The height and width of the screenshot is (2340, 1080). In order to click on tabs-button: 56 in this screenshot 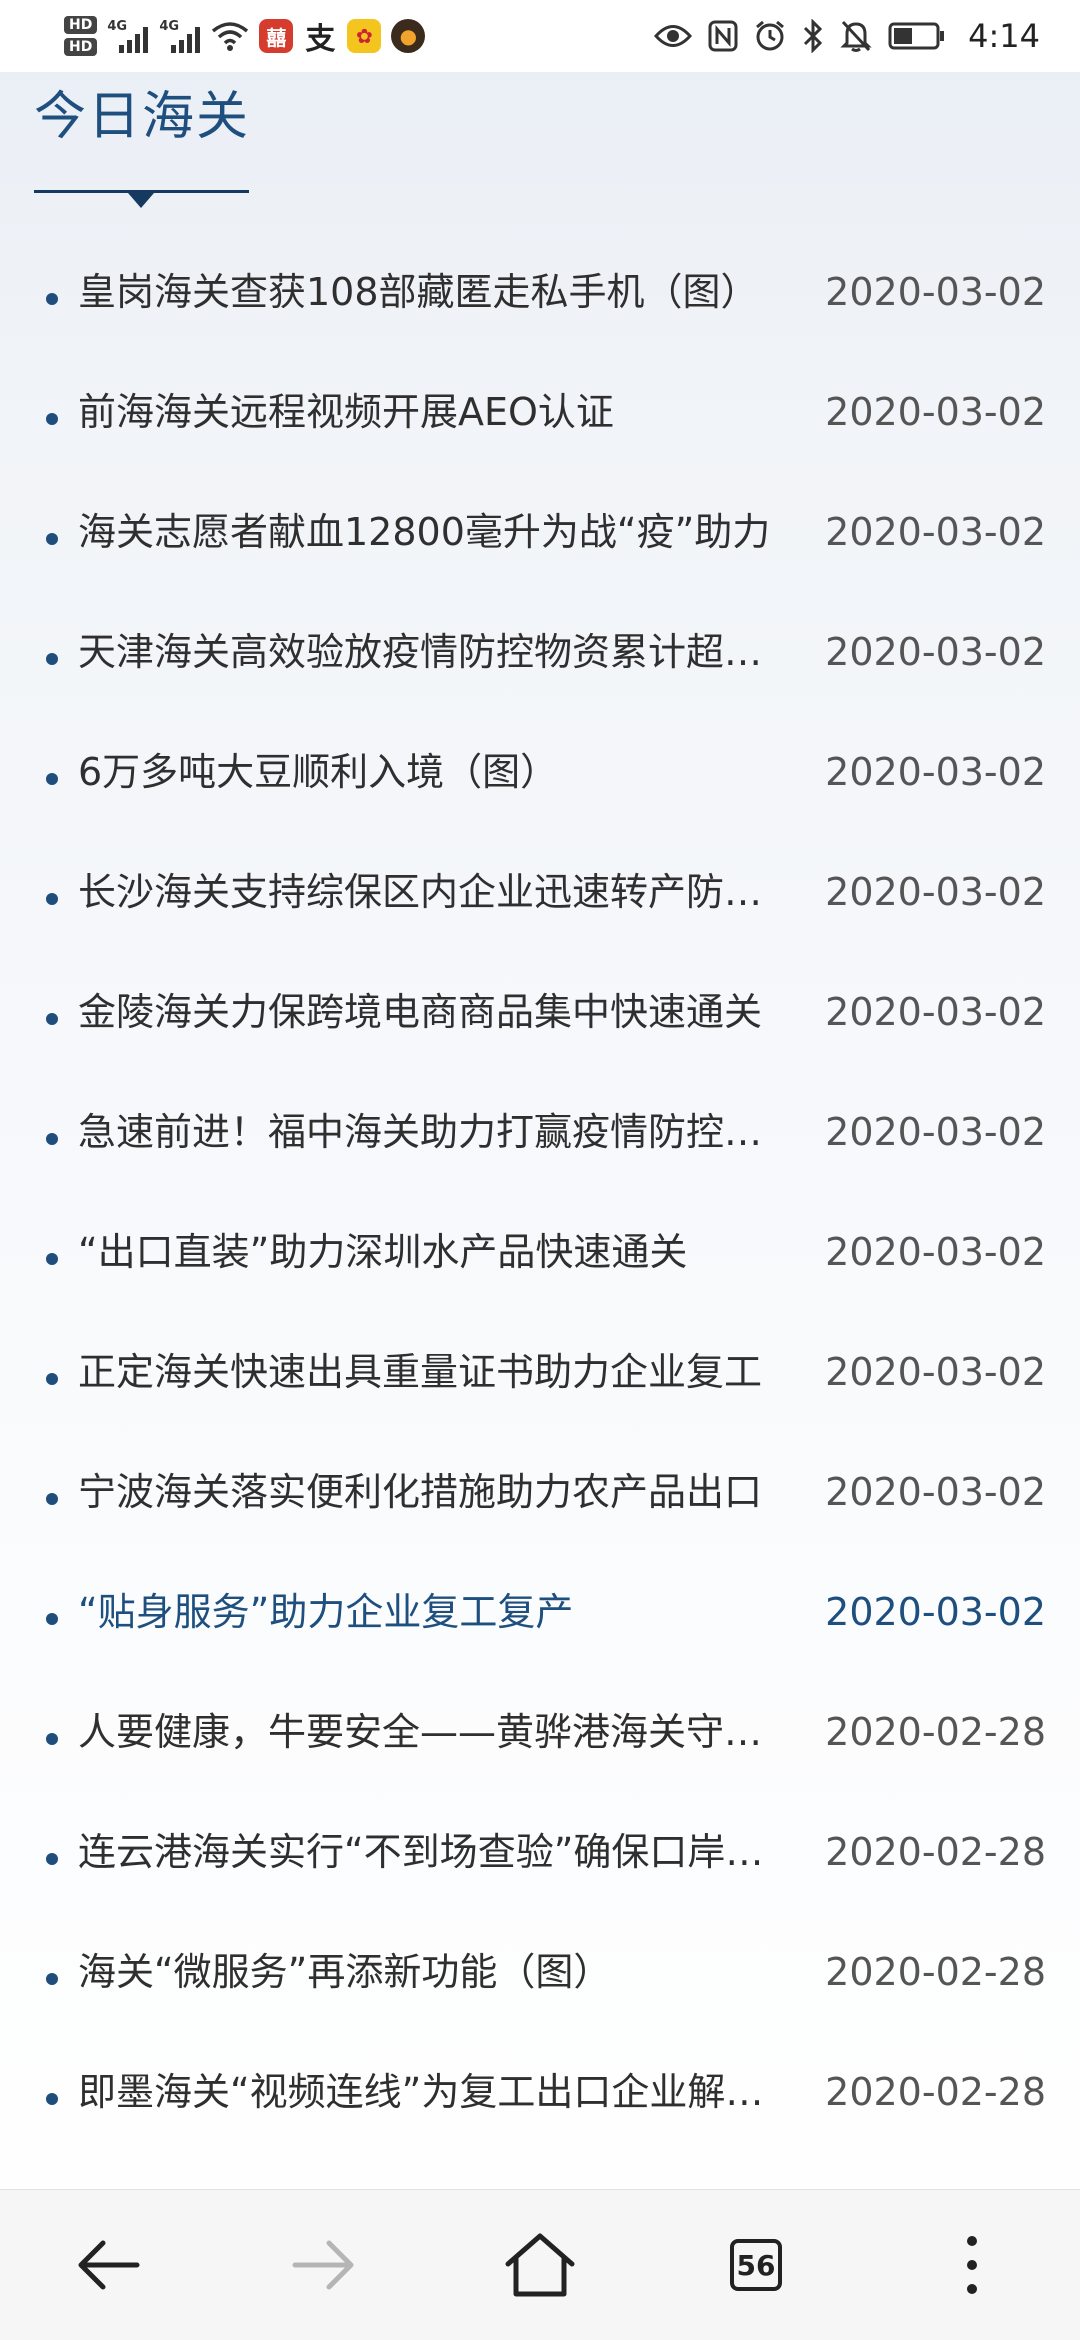, I will do `click(756, 2265)`.